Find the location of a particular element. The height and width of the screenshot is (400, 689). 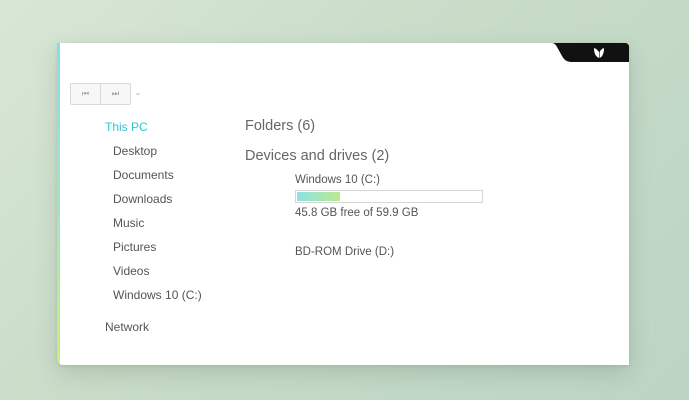

drive-d-name: BD-ROM Drive (D:) is located at coordinates (345, 252).